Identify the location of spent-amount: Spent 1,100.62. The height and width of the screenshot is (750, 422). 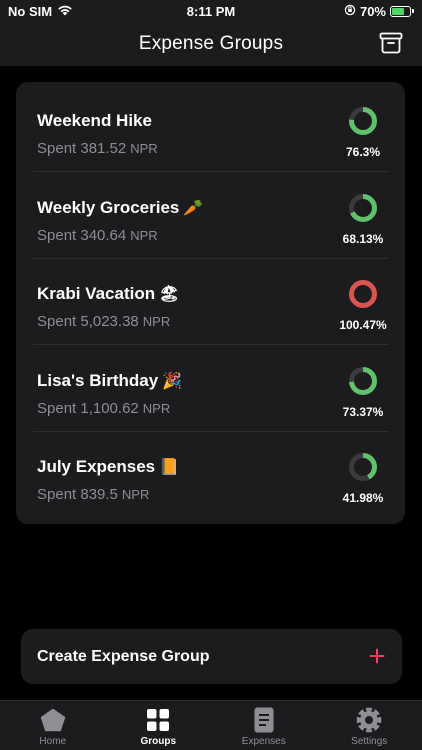
(88, 408).